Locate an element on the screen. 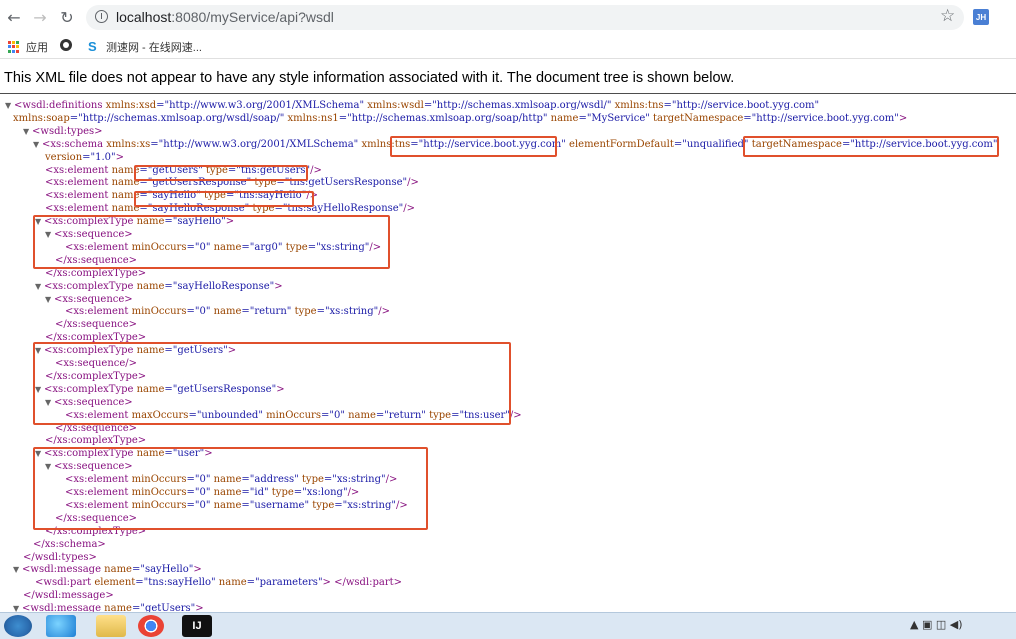 The height and width of the screenshot is (639, 1016). chrome-icon is located at coordinates (151, 626).